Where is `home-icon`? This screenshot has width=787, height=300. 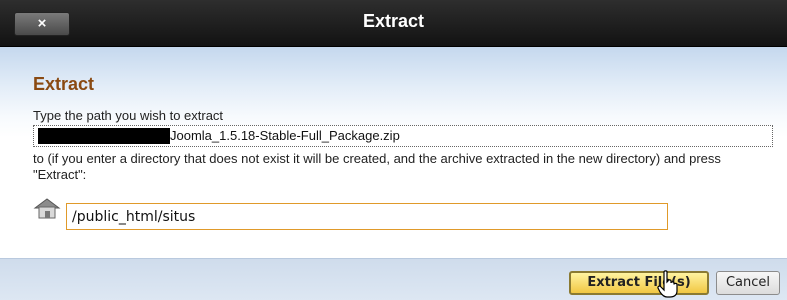
home-icon is located at coordinates (47, 208).